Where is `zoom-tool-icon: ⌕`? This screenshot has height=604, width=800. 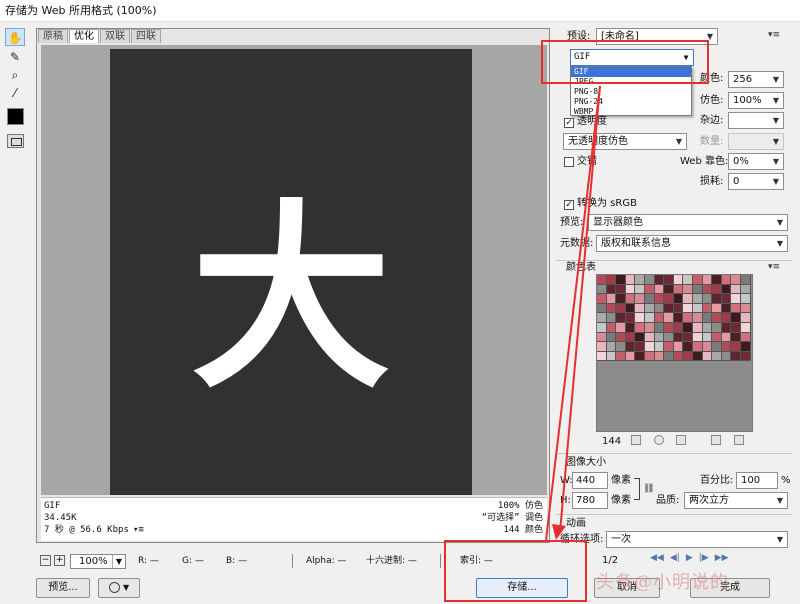
zoom-tool-icon: ⌕ is located at coordinates (15, 75).